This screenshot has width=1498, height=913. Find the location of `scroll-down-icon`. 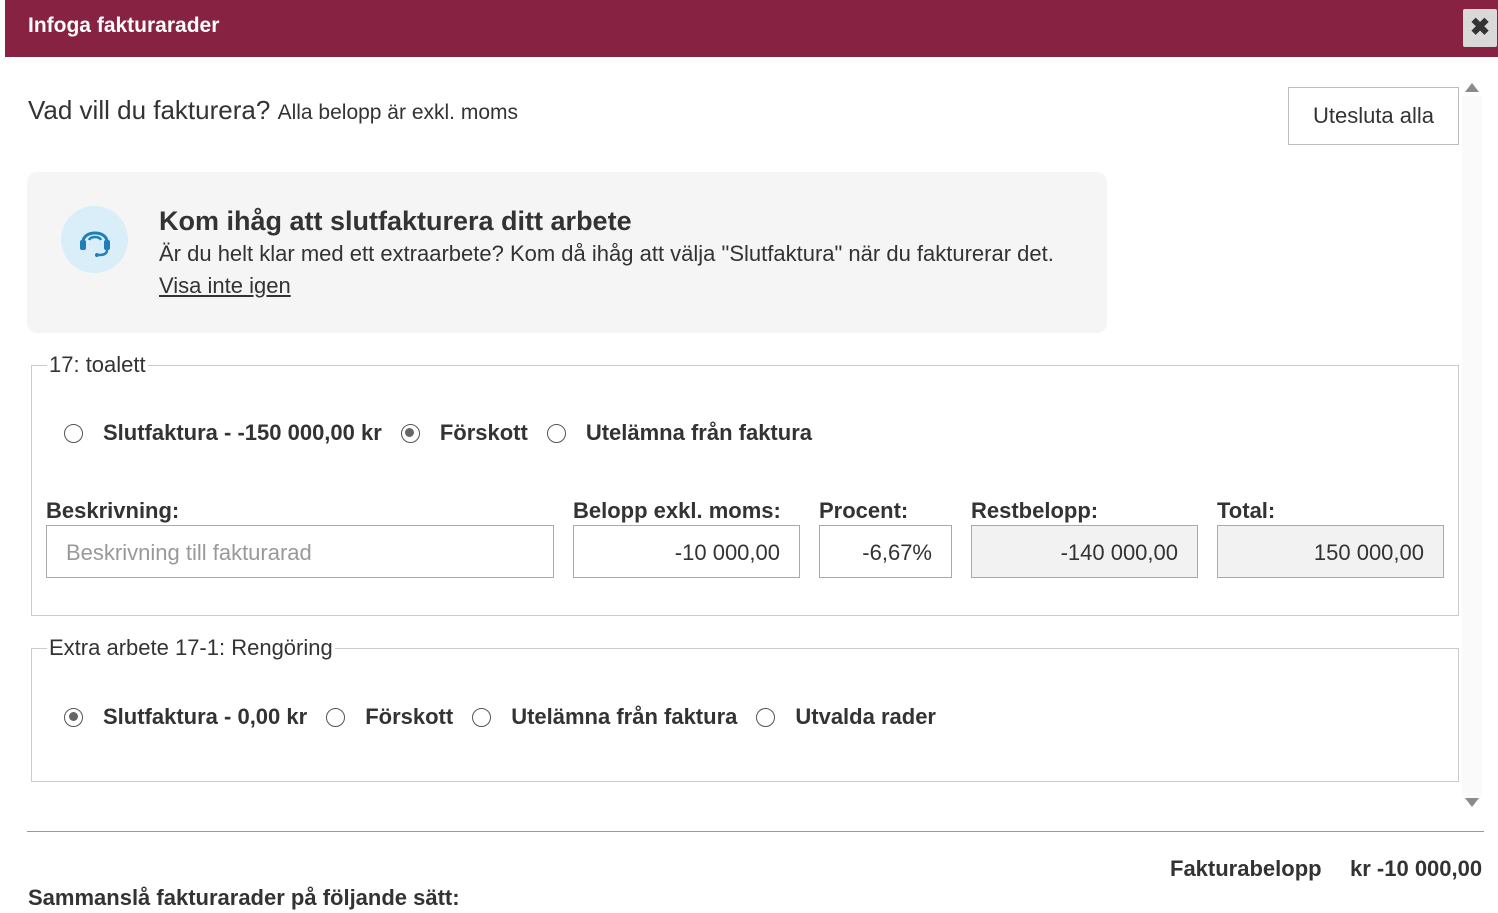

scroll-down-icon is located at coordinates (1472, 802).